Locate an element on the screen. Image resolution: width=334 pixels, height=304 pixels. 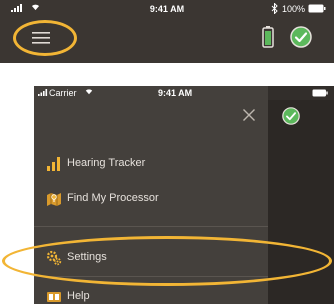
status-bar: Carrier 9:41 AM is located at coordinates (184, 93).